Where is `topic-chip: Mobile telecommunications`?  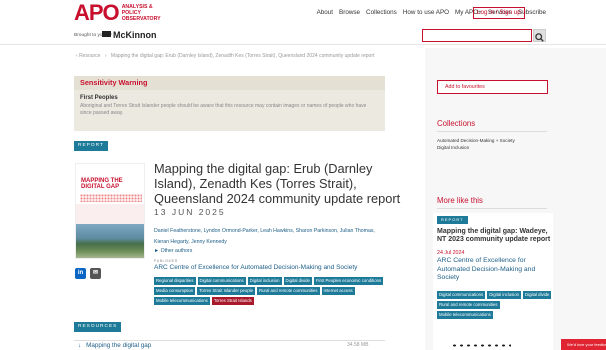
topic-chip: Mobile telecommunications is located at coordinates (182, 301).